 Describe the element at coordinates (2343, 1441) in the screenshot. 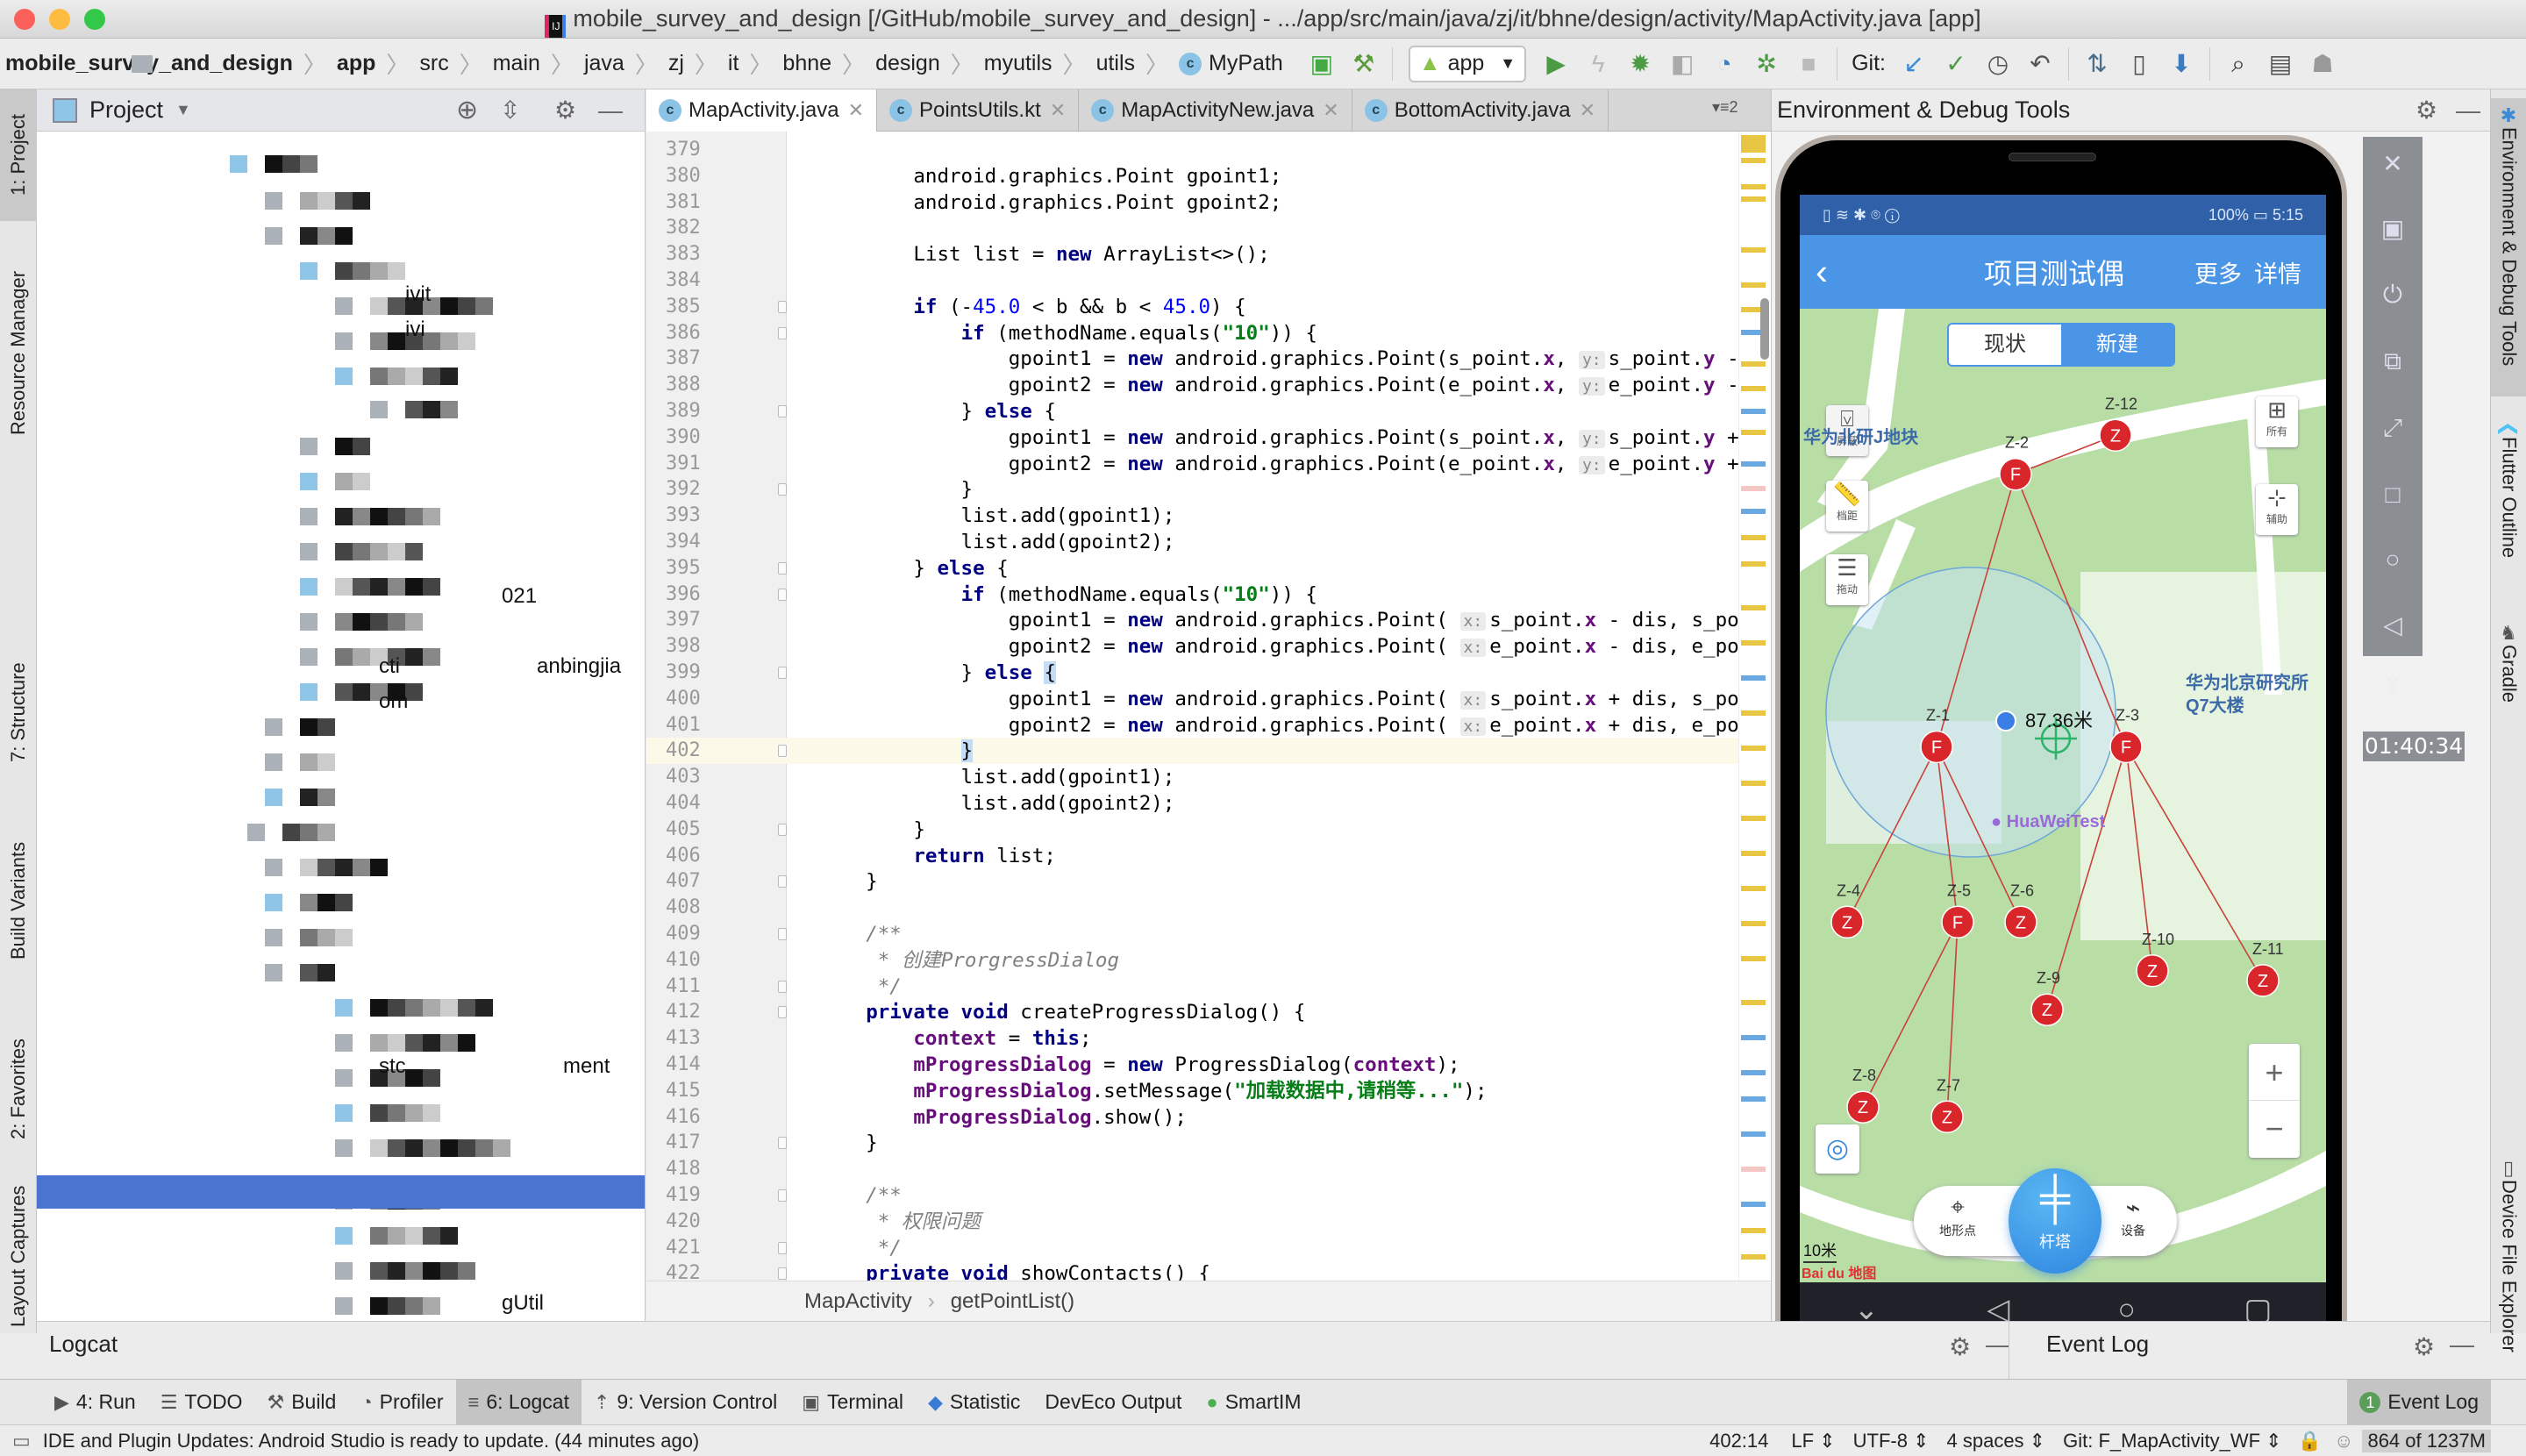

I see `inspector-icon: ☺` at that location.